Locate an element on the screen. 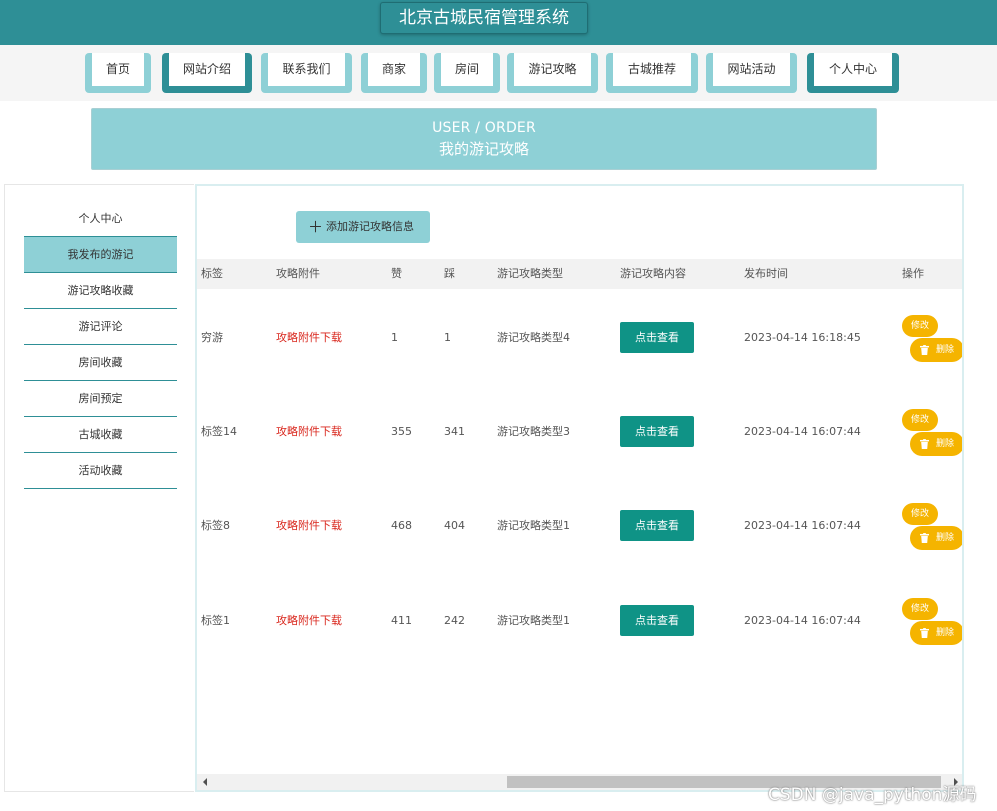 Image resolution: width=997 pixels, height=811 pixels. cell-likes: 468 is located at coordinates (401, 525).